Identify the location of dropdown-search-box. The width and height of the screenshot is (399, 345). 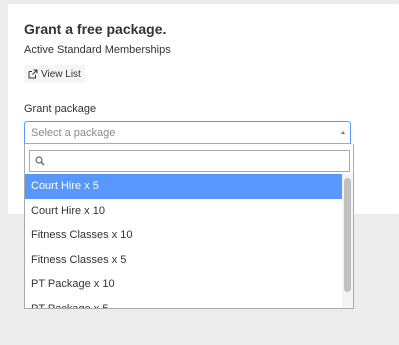
(189, 161).